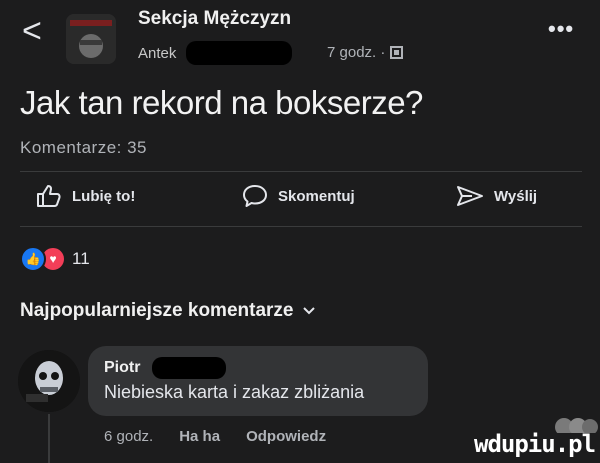 The width and height of the screenshot is (600, 463). Describe the element at coordinates (234, 392) in the screenshot. I see `comment-text: Niebieska karta i zakaz zbliżania` at that location.